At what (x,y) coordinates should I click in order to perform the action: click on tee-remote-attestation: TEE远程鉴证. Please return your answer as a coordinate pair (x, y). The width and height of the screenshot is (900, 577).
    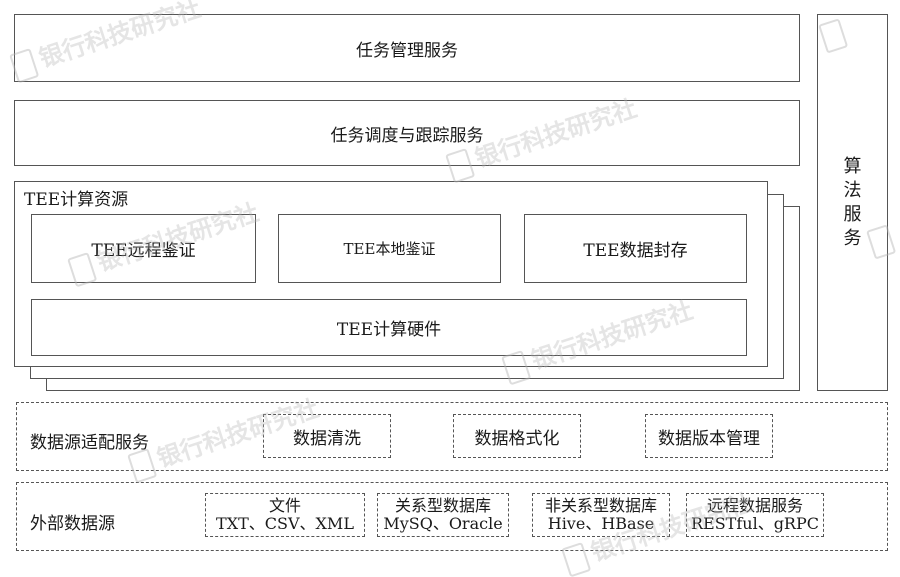
    Looking at the image, I should click on (143, 248).